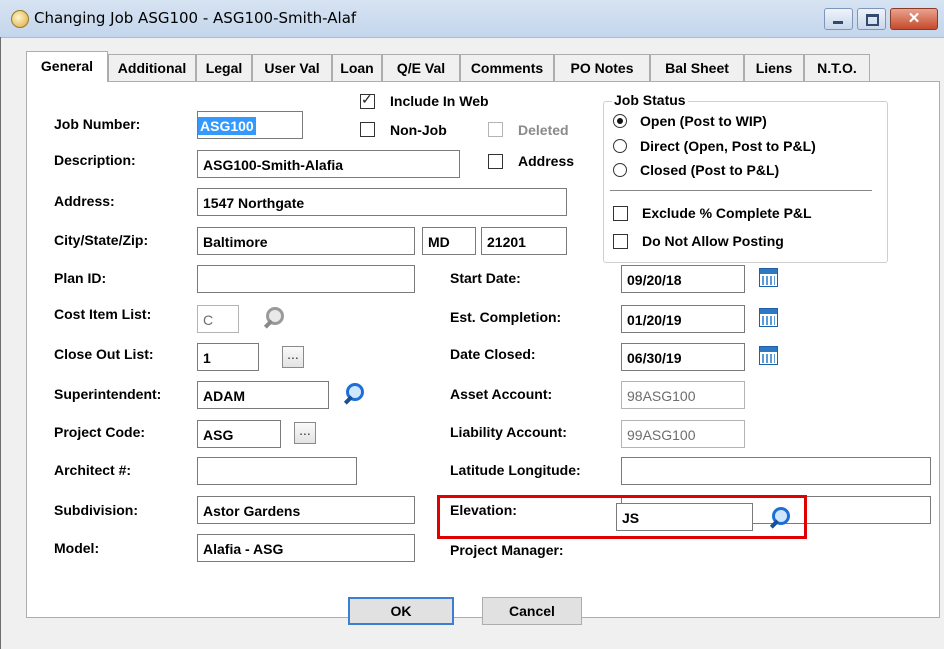 This screenshot has height=649, width=944. What do you see at coordinates (838, 22) in the screenshot?
I see `minimize-icon` at bounding box center [838, 22].